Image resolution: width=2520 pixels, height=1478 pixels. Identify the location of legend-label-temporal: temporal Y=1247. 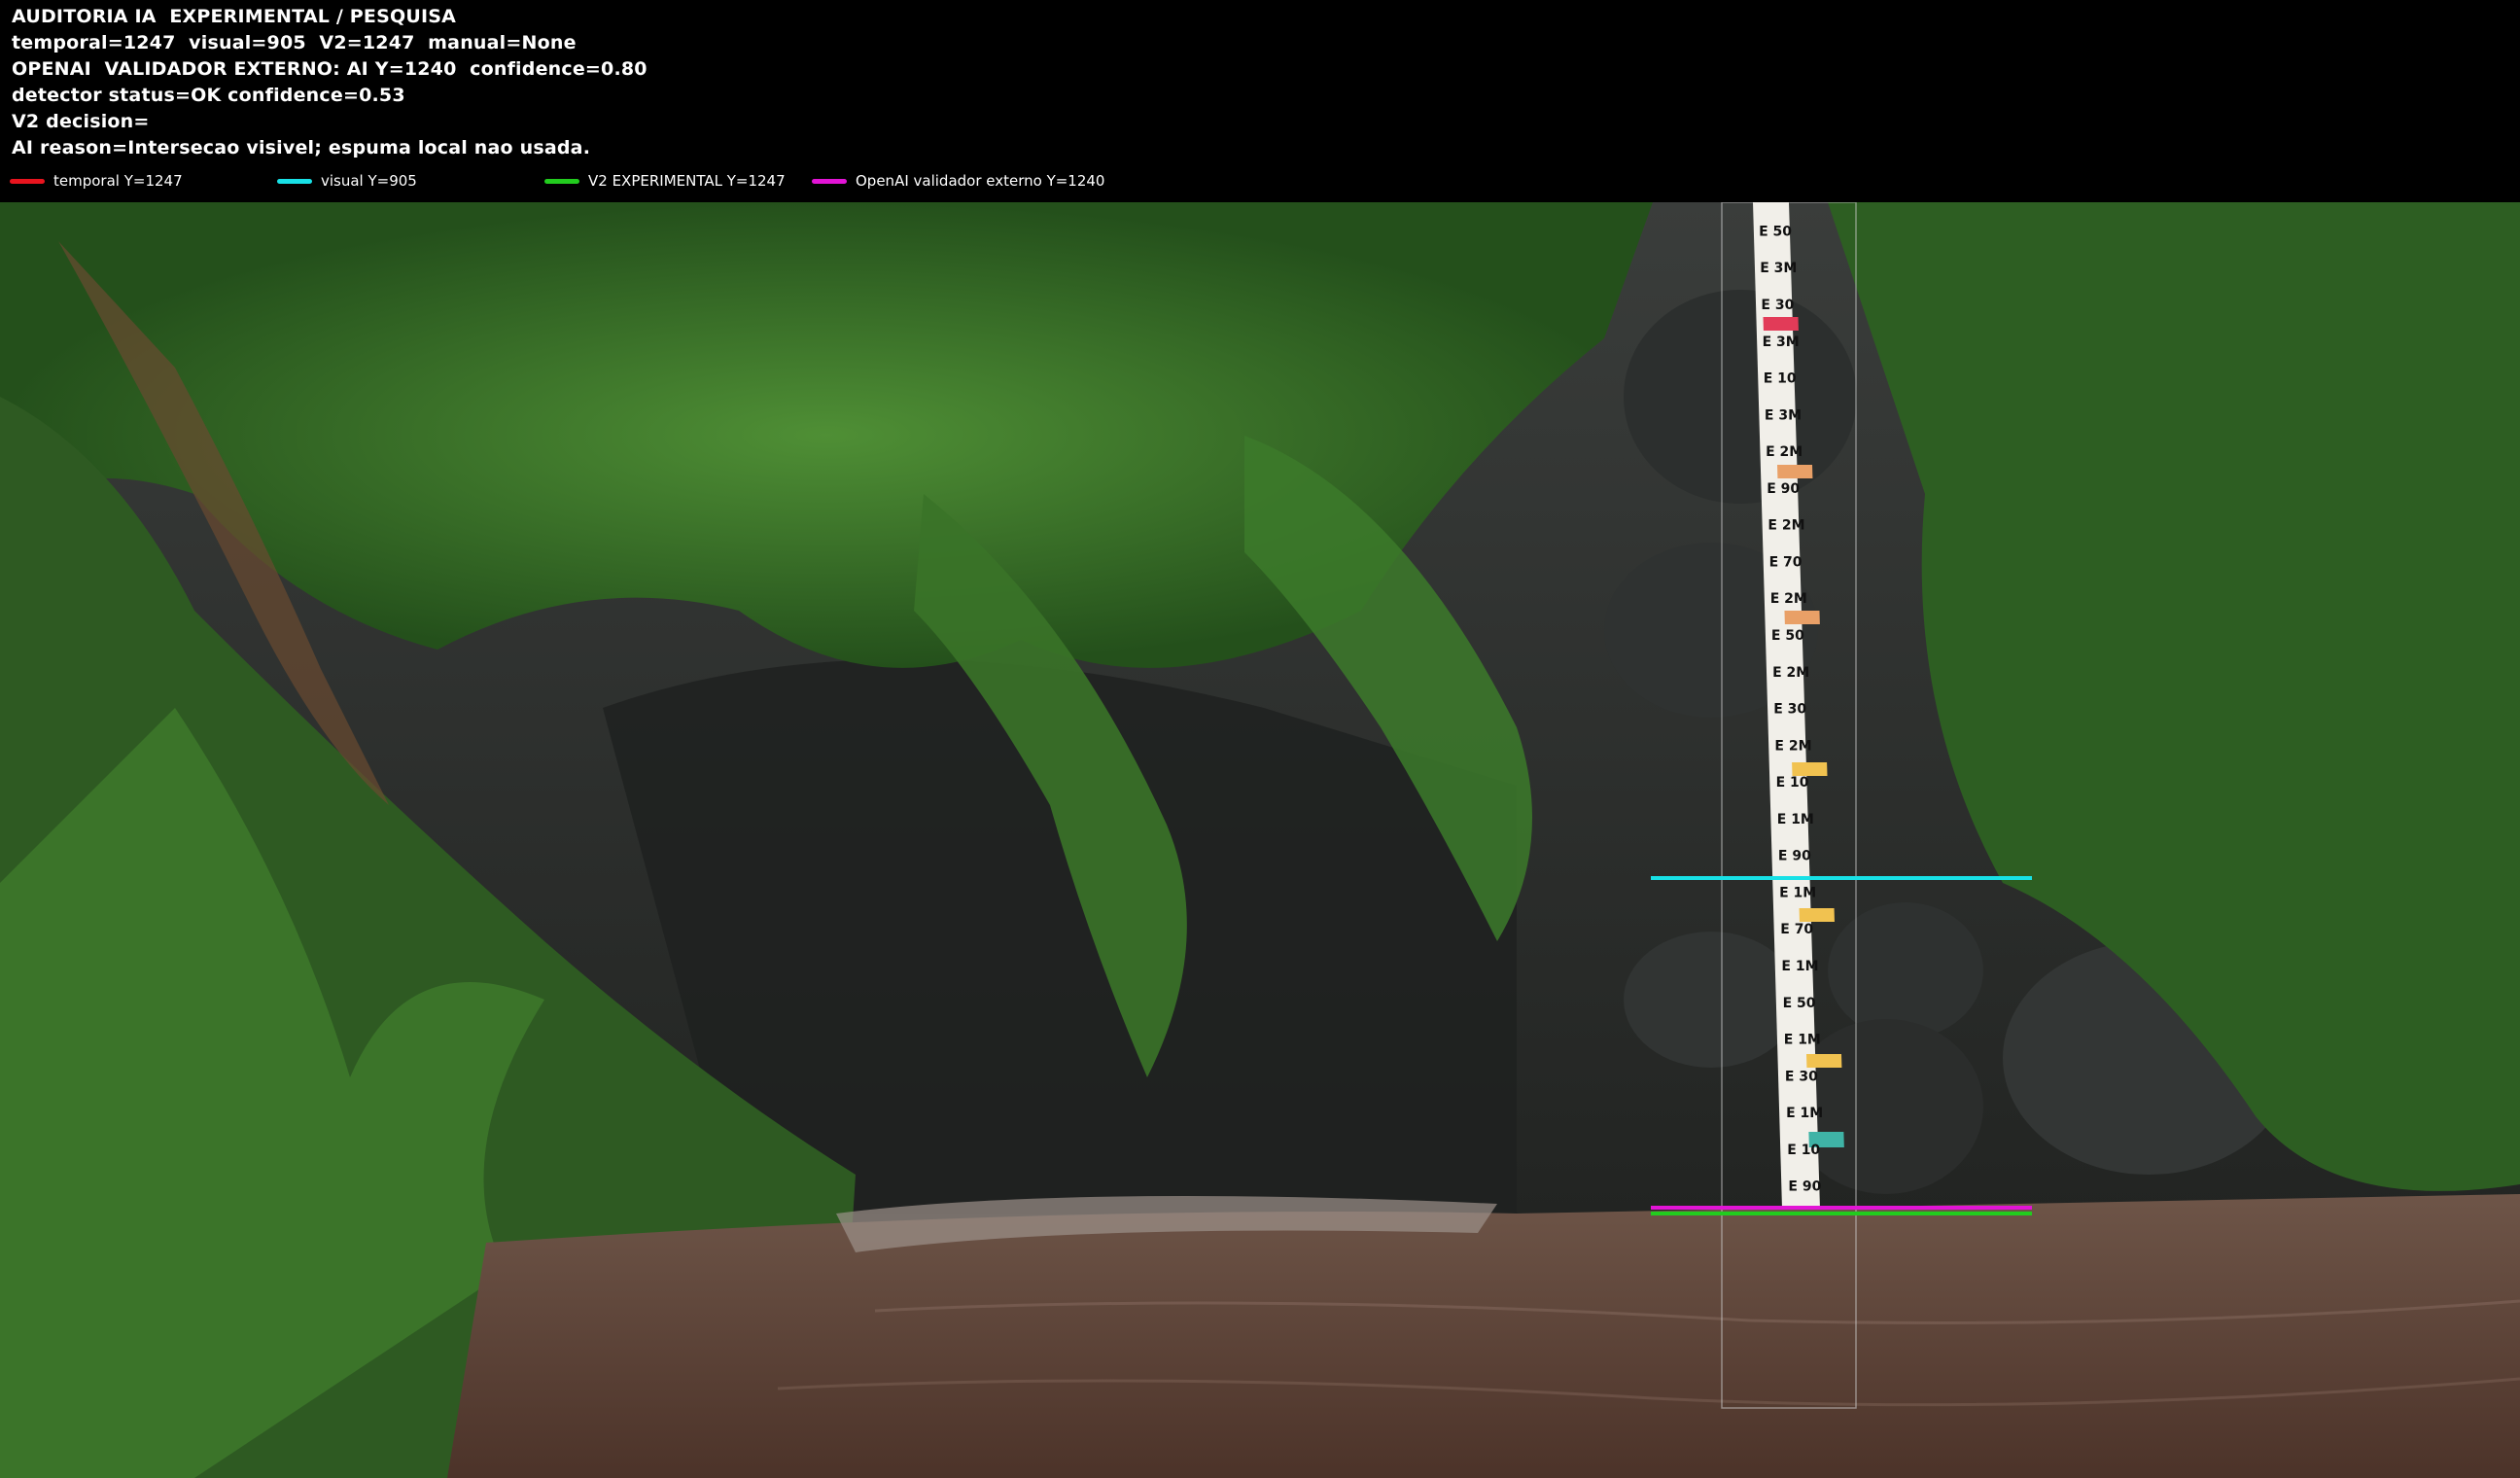
(118, 181).